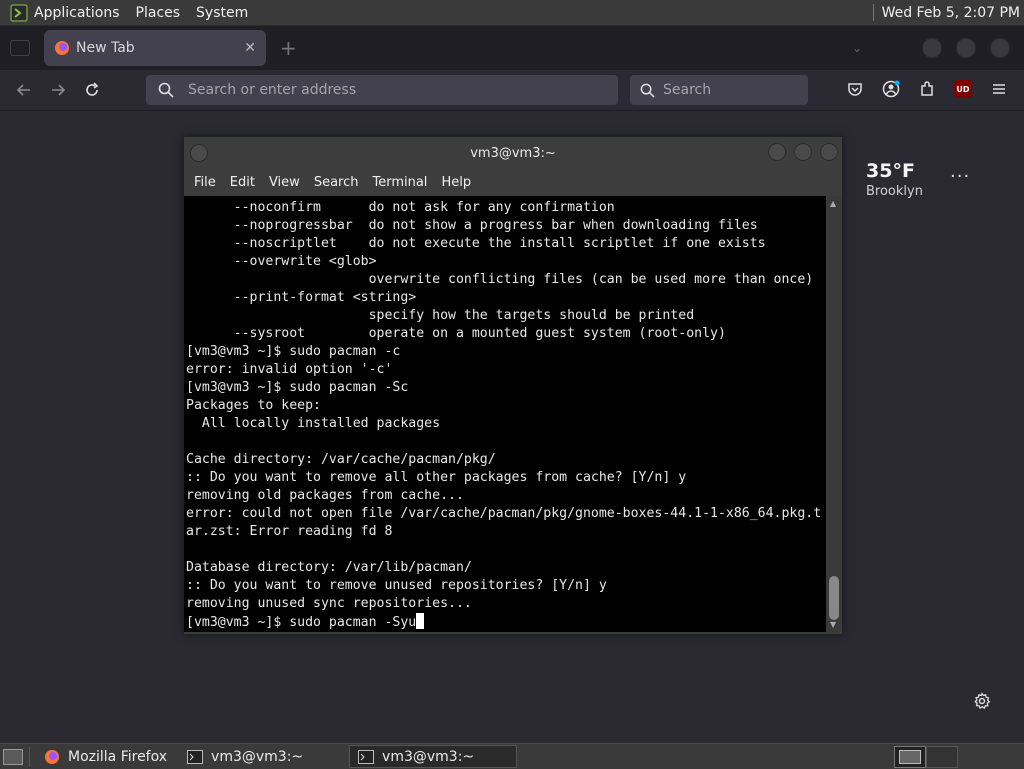 This screenshot has width=1024, height=769. I want to click on distro-logo-icon, so click(19, 12).